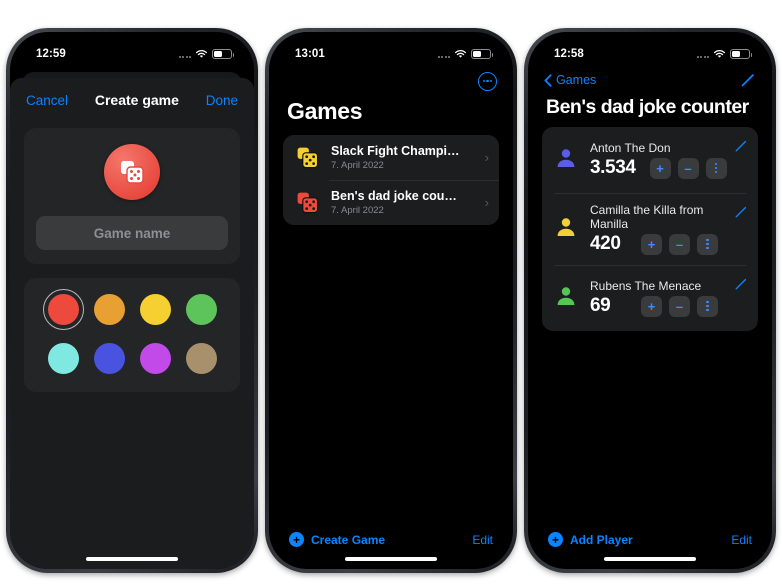 The width and height of the screenshot is (782, 587). What do you see at coordinates (63, 309) in the screenshot?
I see `color-swatch-red` at bounding box center [63, 309].